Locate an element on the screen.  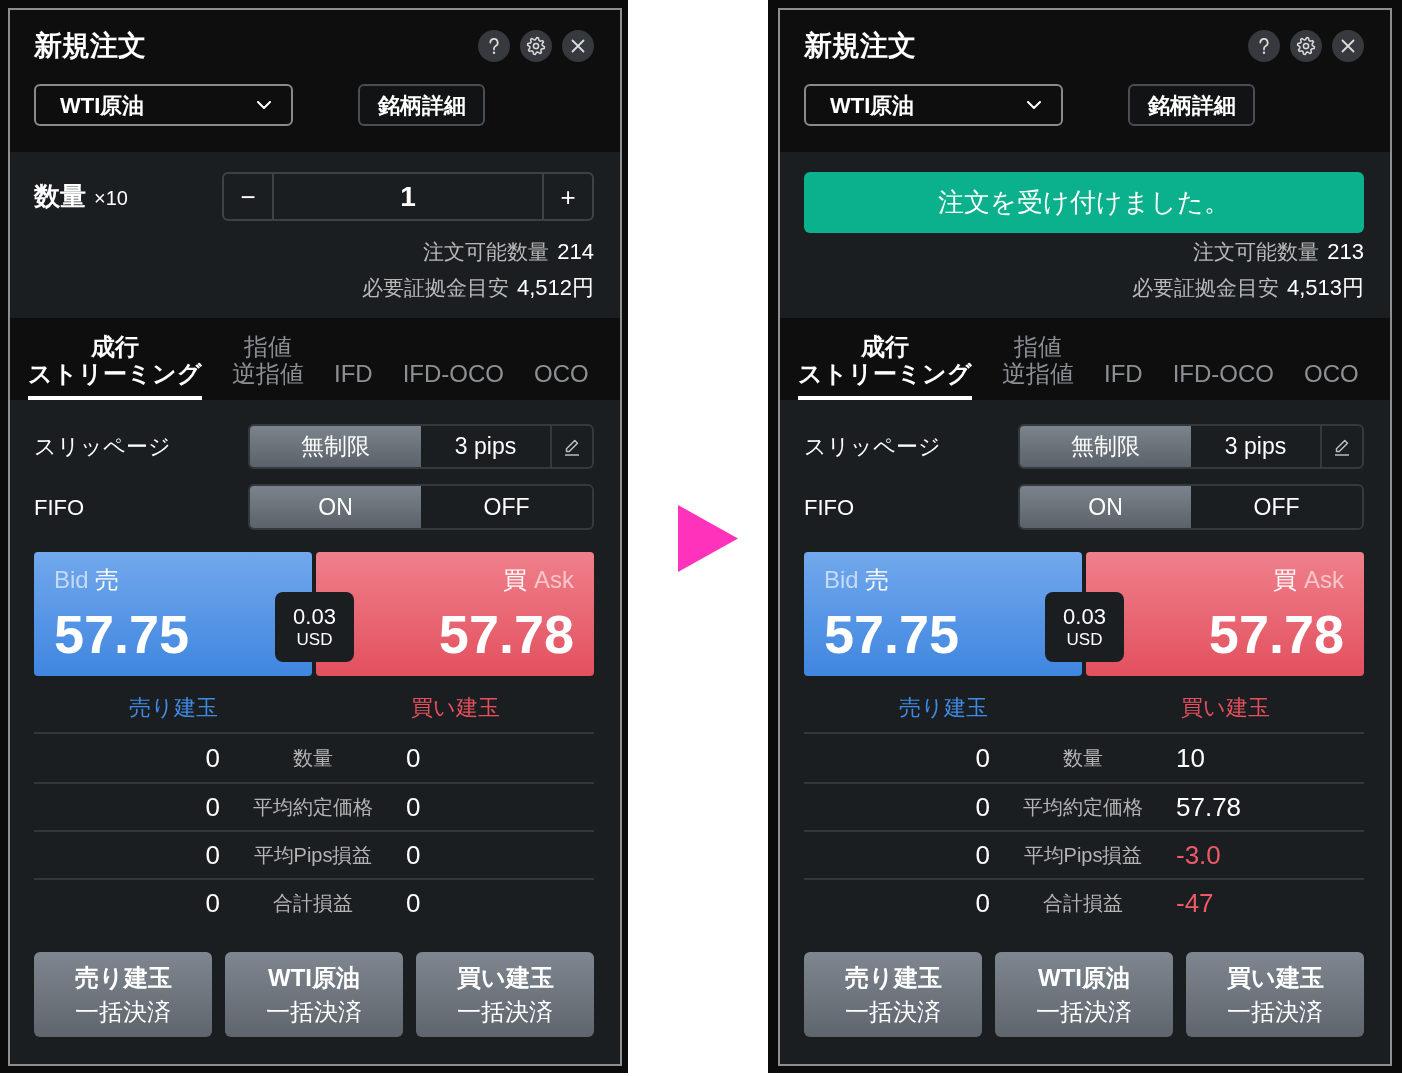
multiplier-label: ×10 is located at coordinates (111, 198).